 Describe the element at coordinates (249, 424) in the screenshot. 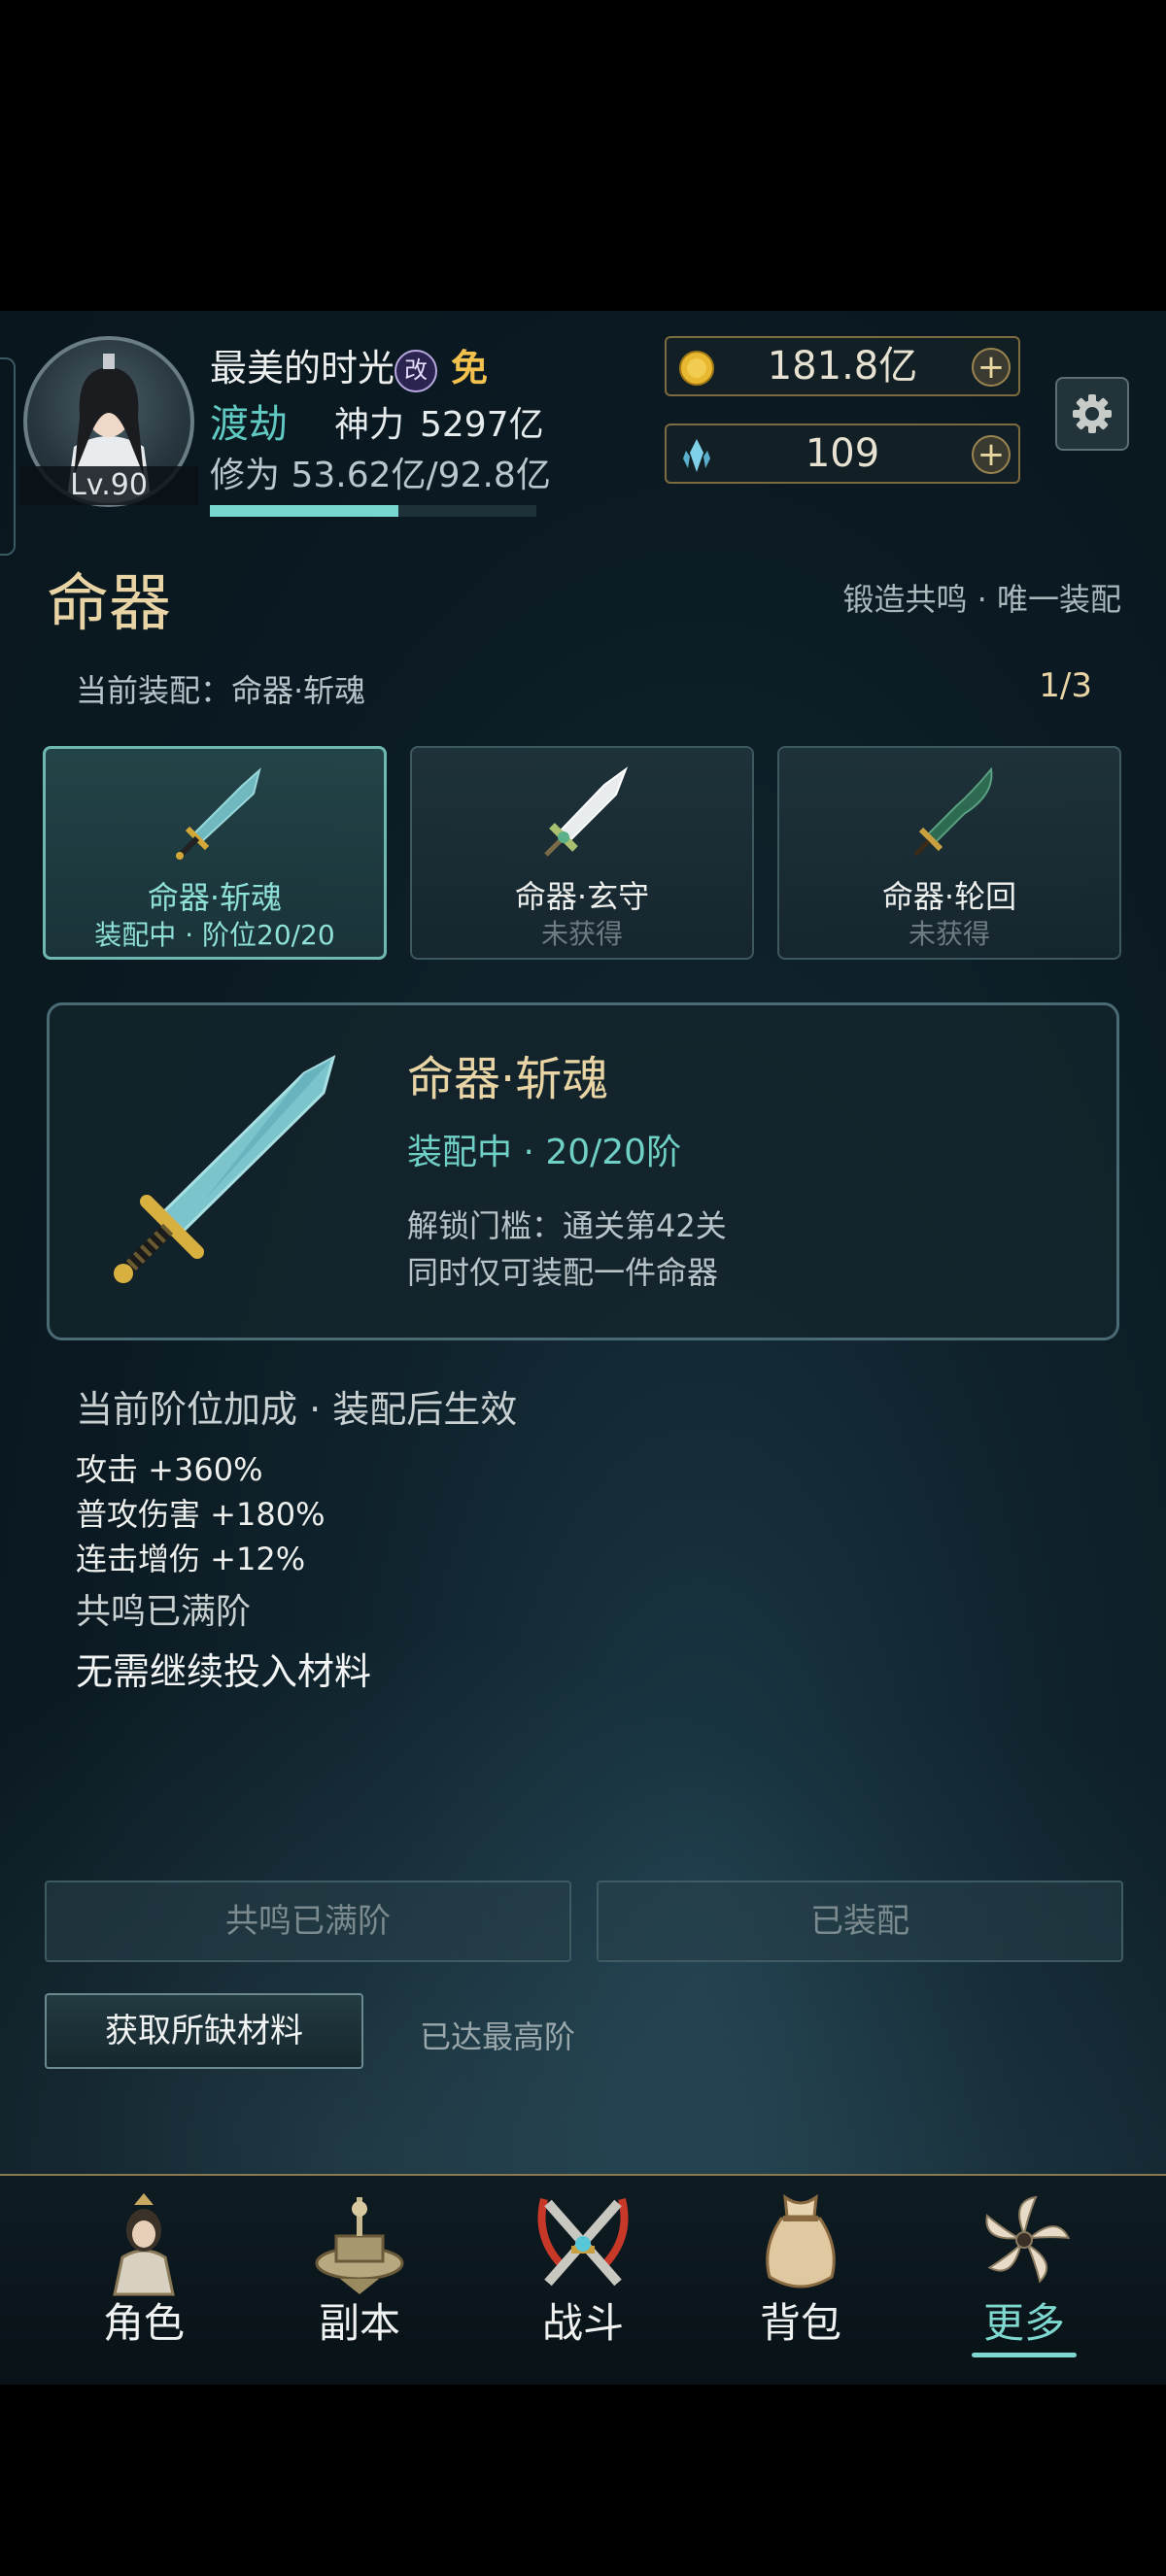

I see `realm-label: 渡劫` at that location.